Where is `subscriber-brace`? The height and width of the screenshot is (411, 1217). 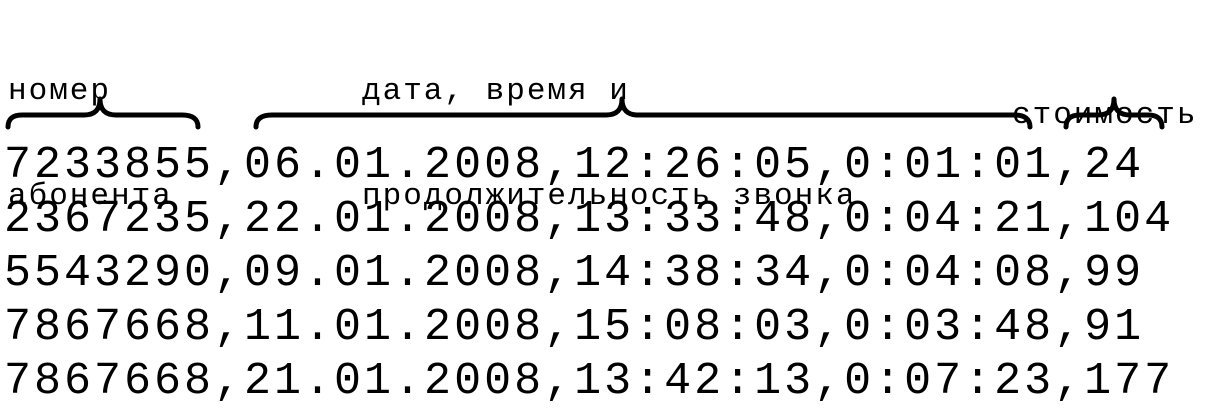 subscriber-brace is located at coordinates (103, 113).